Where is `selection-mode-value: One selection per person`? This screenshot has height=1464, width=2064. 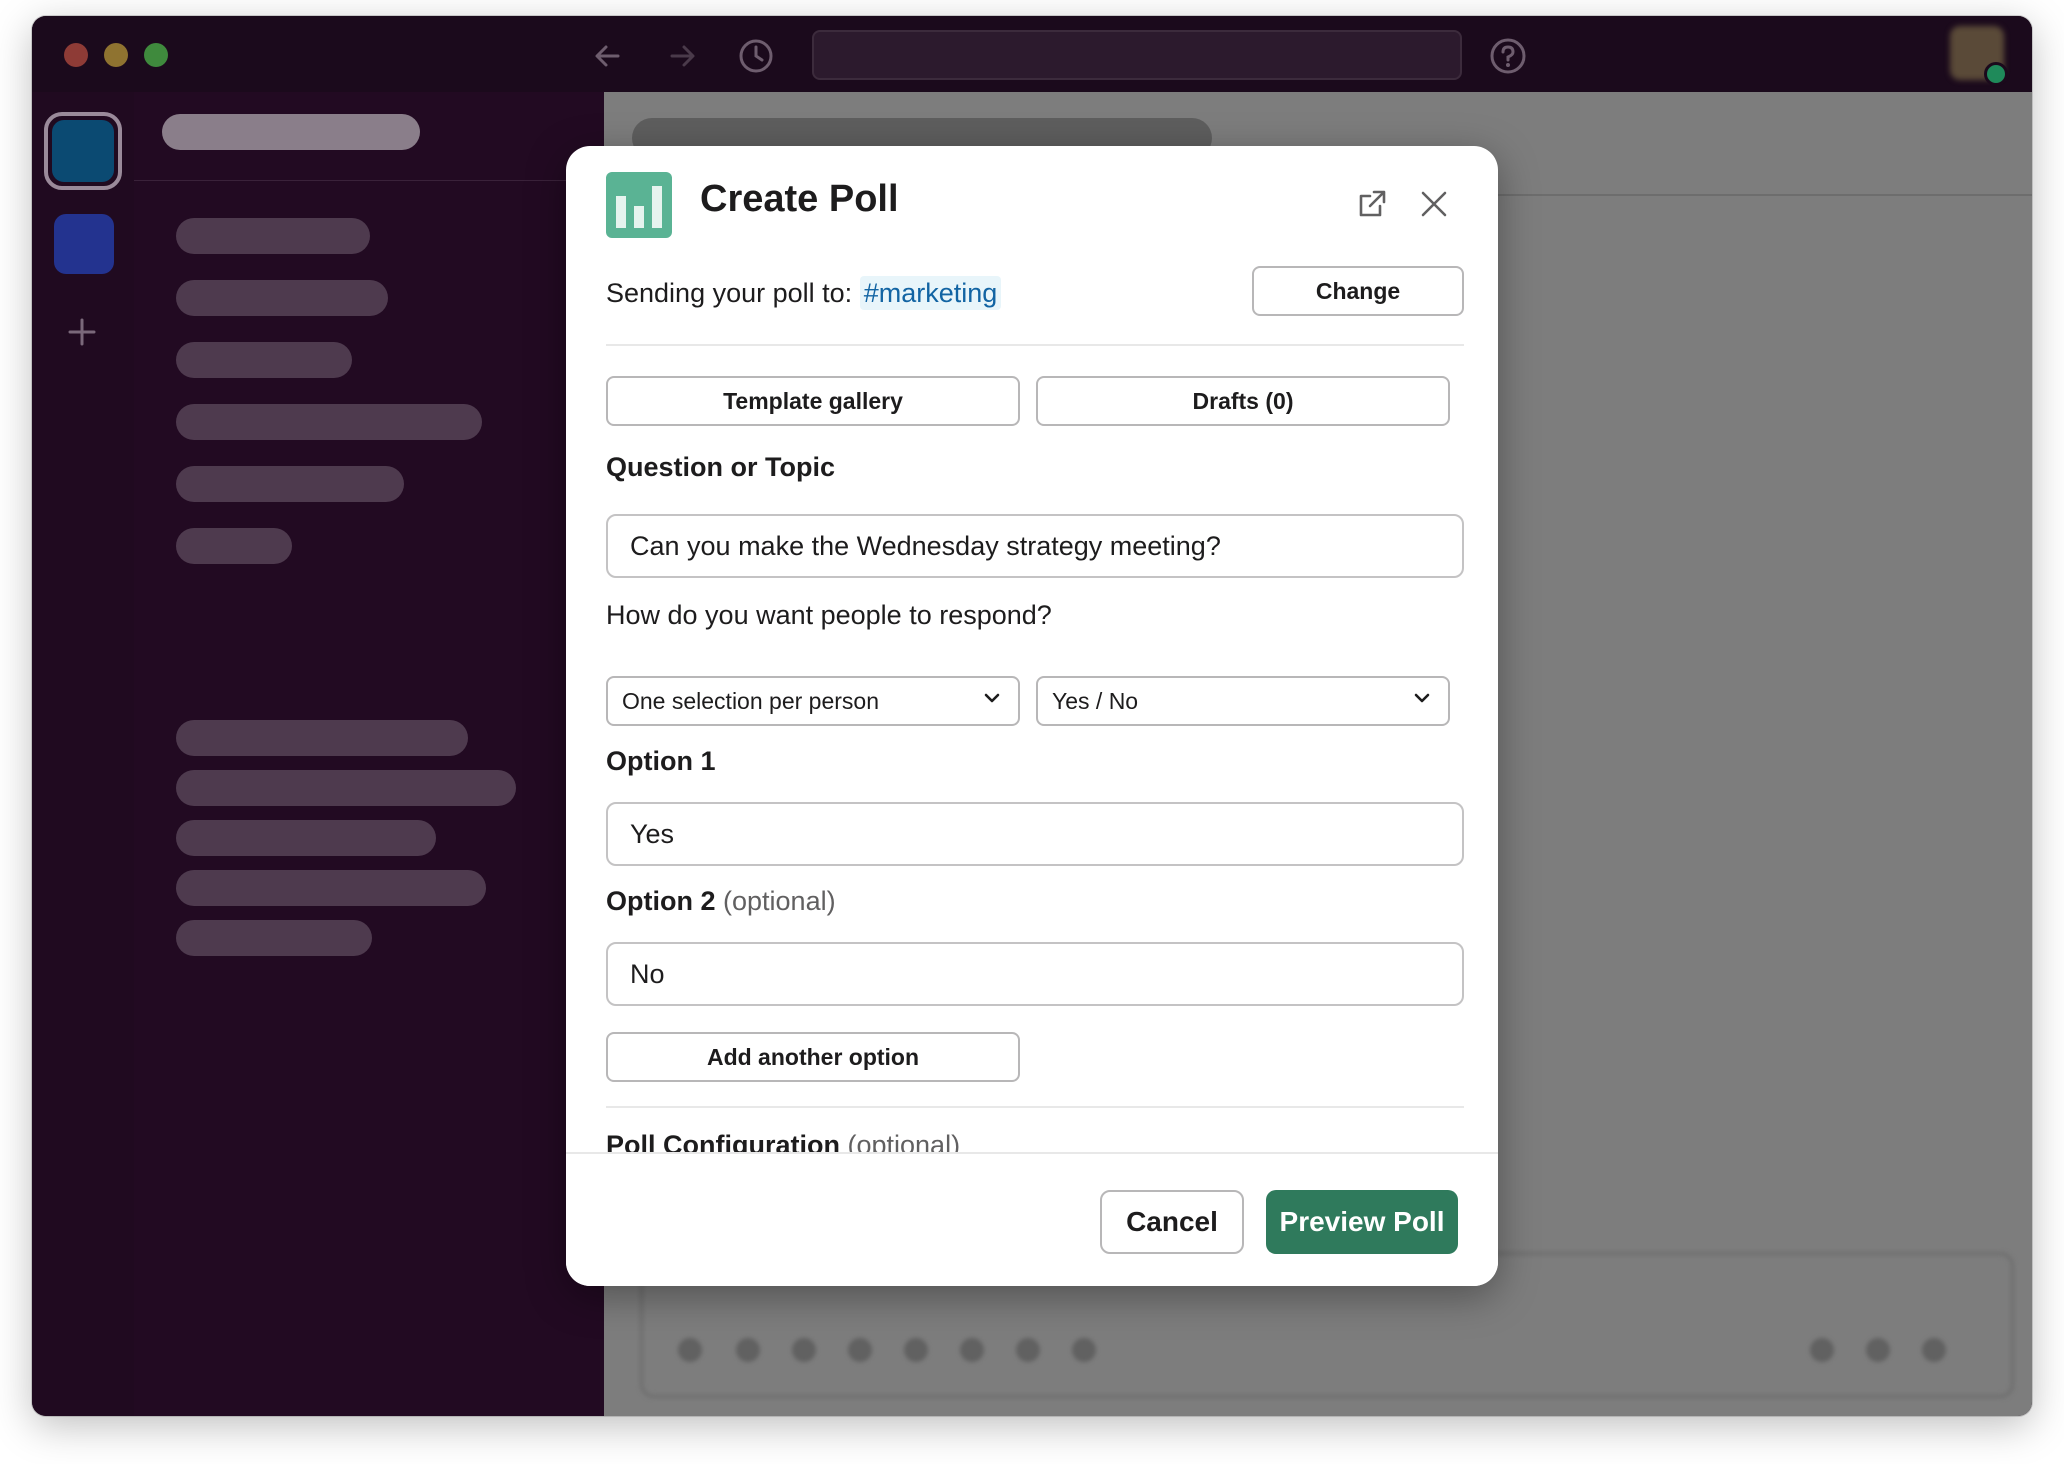 selection-mode-value: One selection per person is located at coordinates (750, 700).